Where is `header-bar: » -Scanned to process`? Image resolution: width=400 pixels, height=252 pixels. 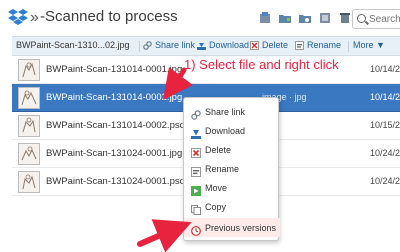
header-bar: » -Scanned to process is located at coordinates (200, 18).